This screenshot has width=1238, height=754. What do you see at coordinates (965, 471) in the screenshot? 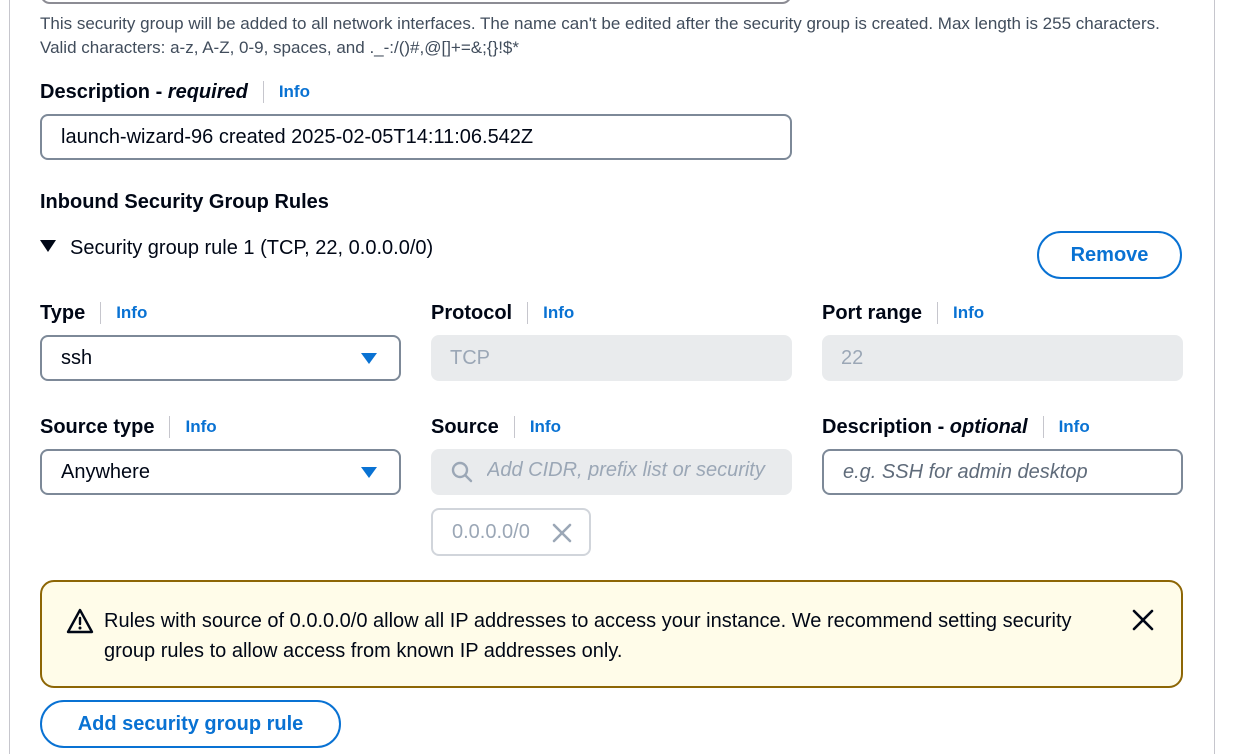
I see `rule-description-placeholder: e.g. SSH for admin desktop` at bounding box center [965, 471].